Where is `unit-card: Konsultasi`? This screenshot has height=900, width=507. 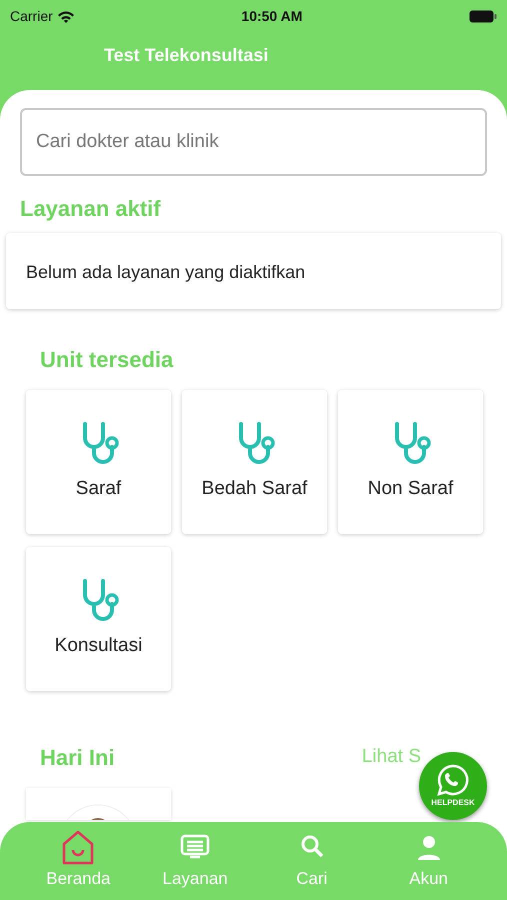
unit-card: Konsultasi is located at coordinates (98, 619).